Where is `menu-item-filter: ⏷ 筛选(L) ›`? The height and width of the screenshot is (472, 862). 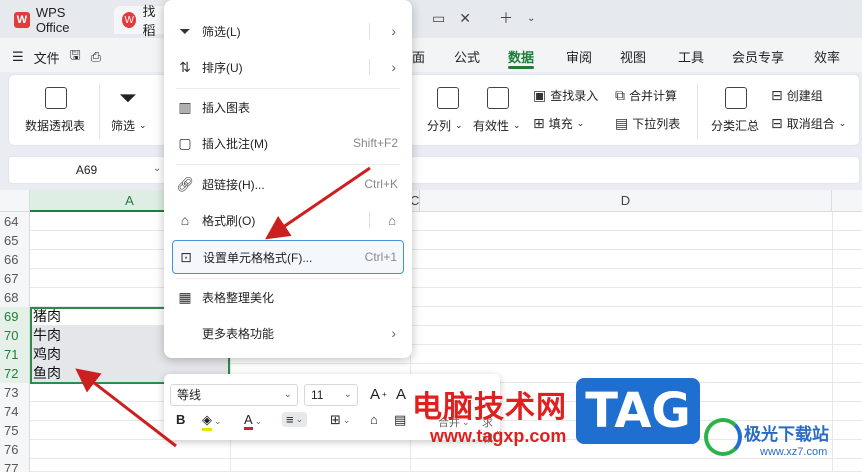
menu-item-filter: ⏷ 筛选(L) › is located at coordinates (288, 31).